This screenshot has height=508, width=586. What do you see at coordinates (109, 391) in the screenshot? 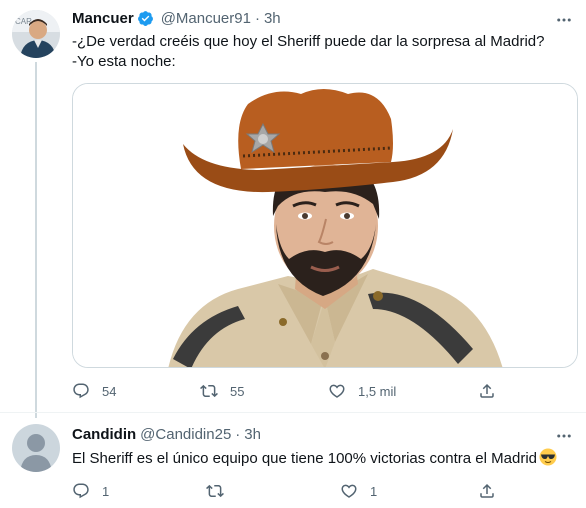
I see `reply-count: 54` at bounding box center [109, 391].